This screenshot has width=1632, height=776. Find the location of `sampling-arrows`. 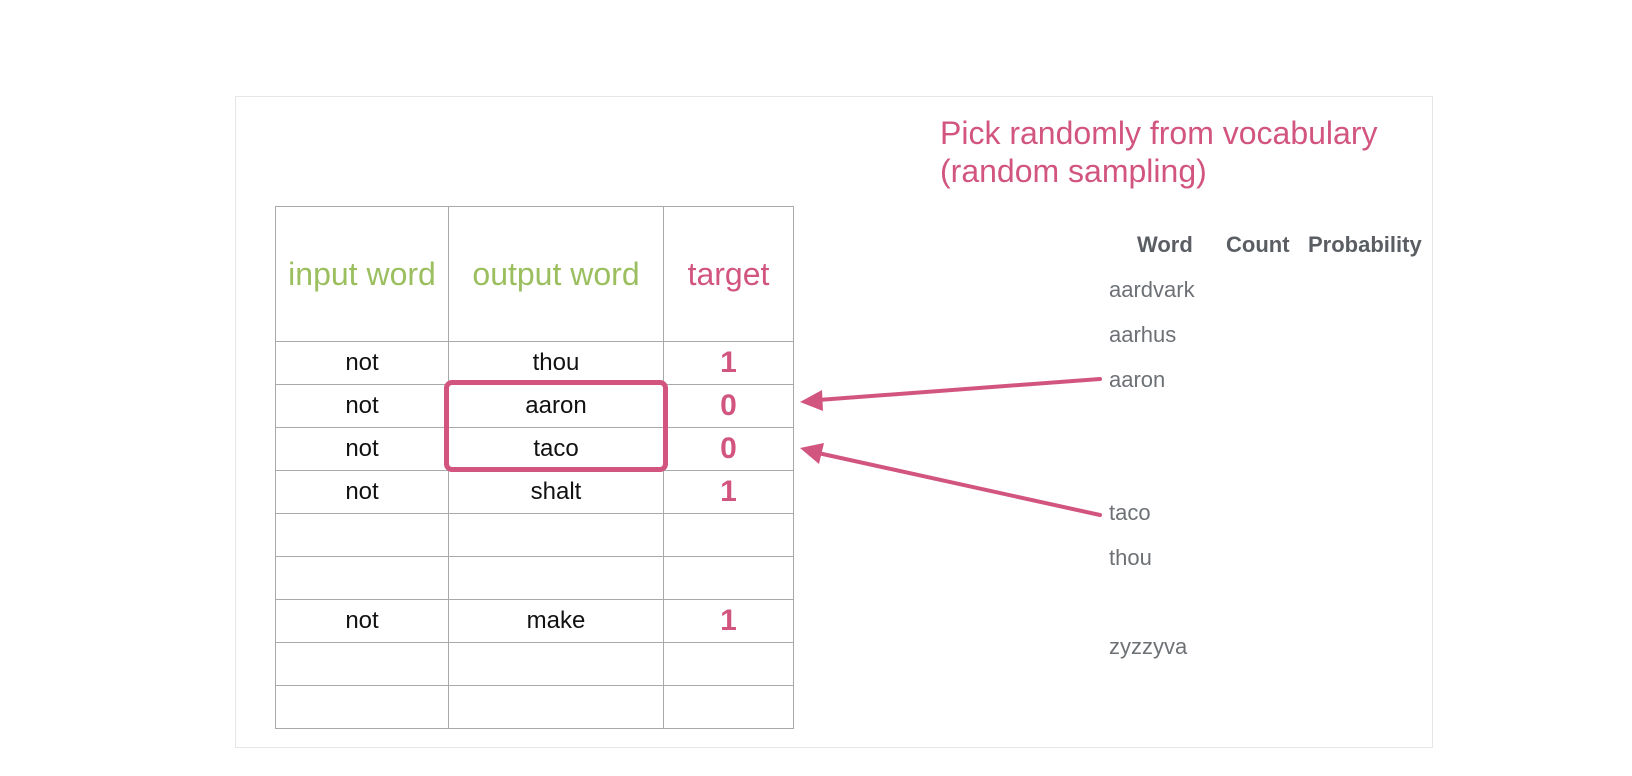

sampling-arrows is located at coordinates (951, 447).